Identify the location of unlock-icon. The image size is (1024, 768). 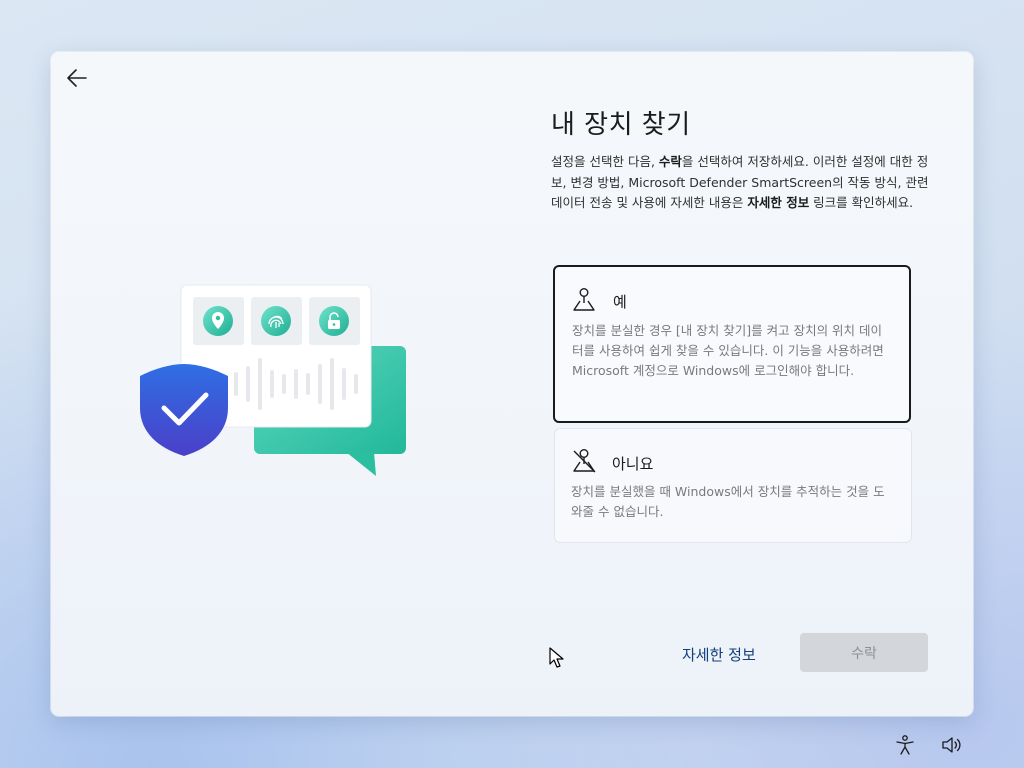
(334, 321).